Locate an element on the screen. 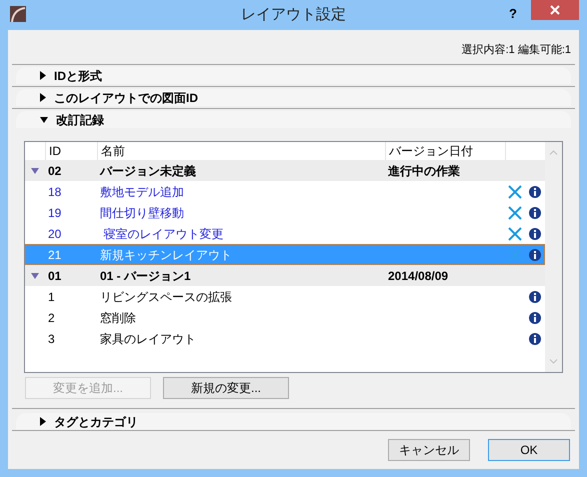 This screenshot has width=587, height=477. help-button: ? is located at coordinates (513, 14).